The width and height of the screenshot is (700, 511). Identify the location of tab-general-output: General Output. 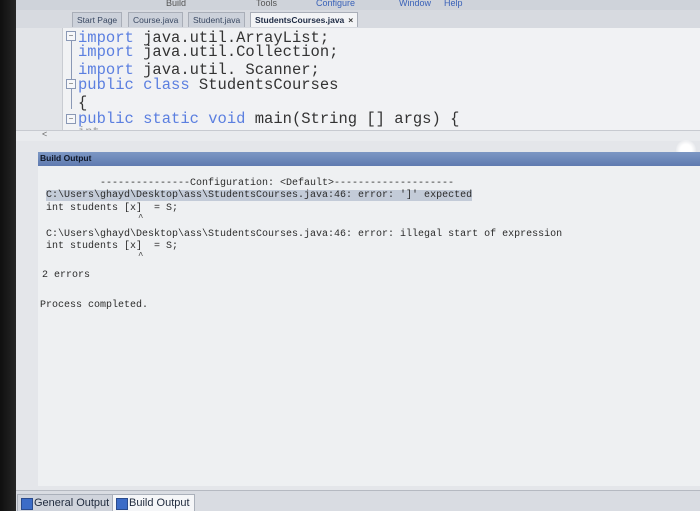
(66, 502).